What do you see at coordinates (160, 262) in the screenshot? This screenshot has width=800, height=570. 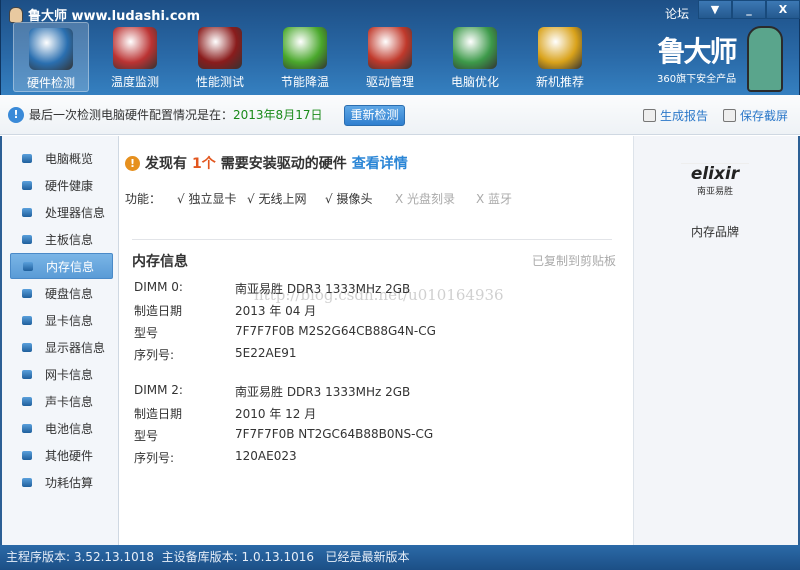 I see `section-title: 内存信息` at bounding box center [160, 262].